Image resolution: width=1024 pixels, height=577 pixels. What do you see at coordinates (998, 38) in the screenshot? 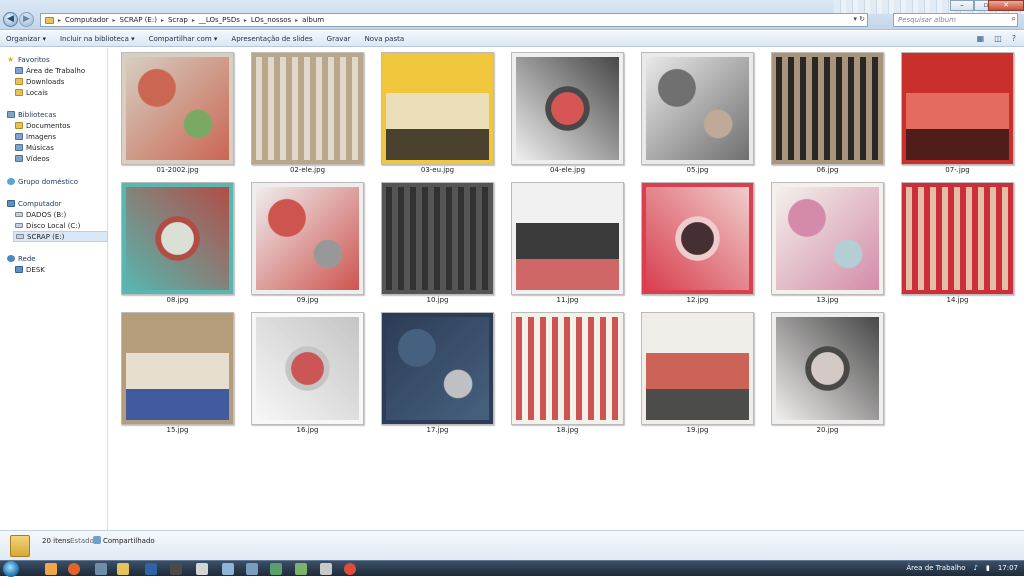
I see `preview-pane-icon: ◫` at bounding box center [998, 38].